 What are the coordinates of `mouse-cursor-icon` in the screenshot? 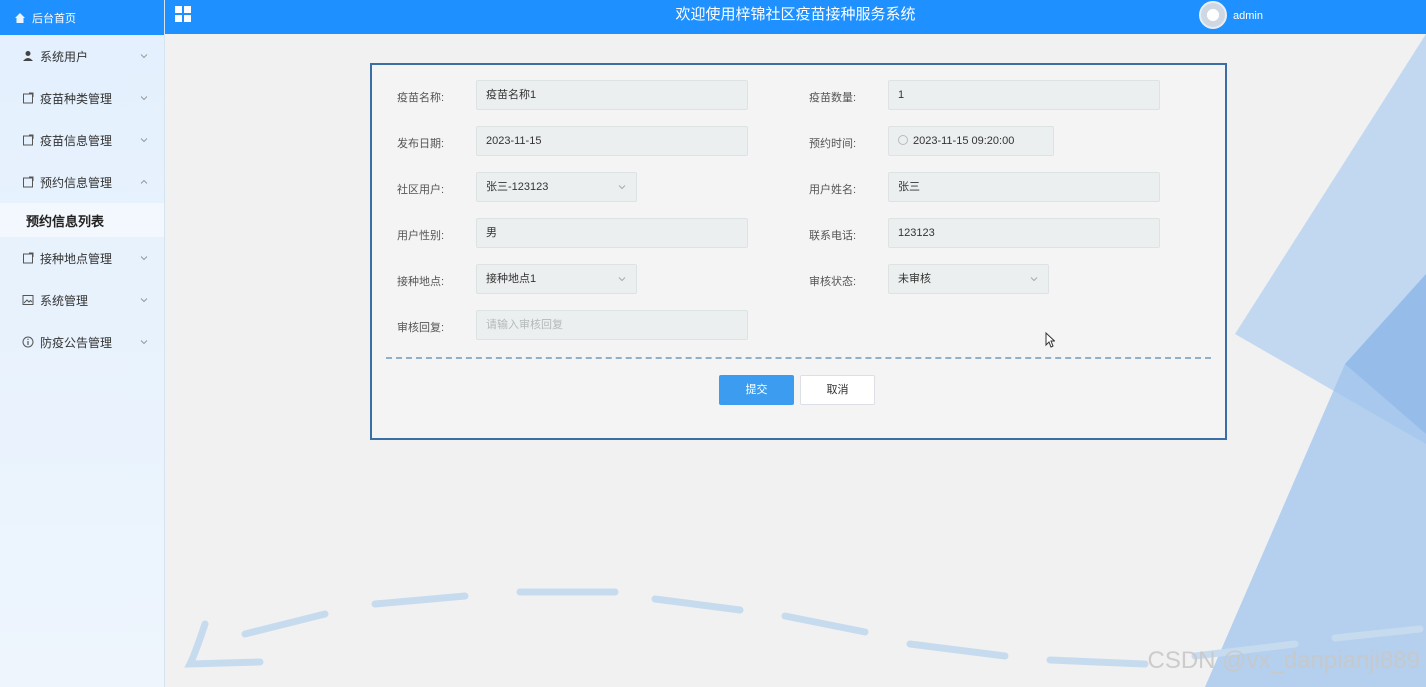 It's located at (1050, 340).